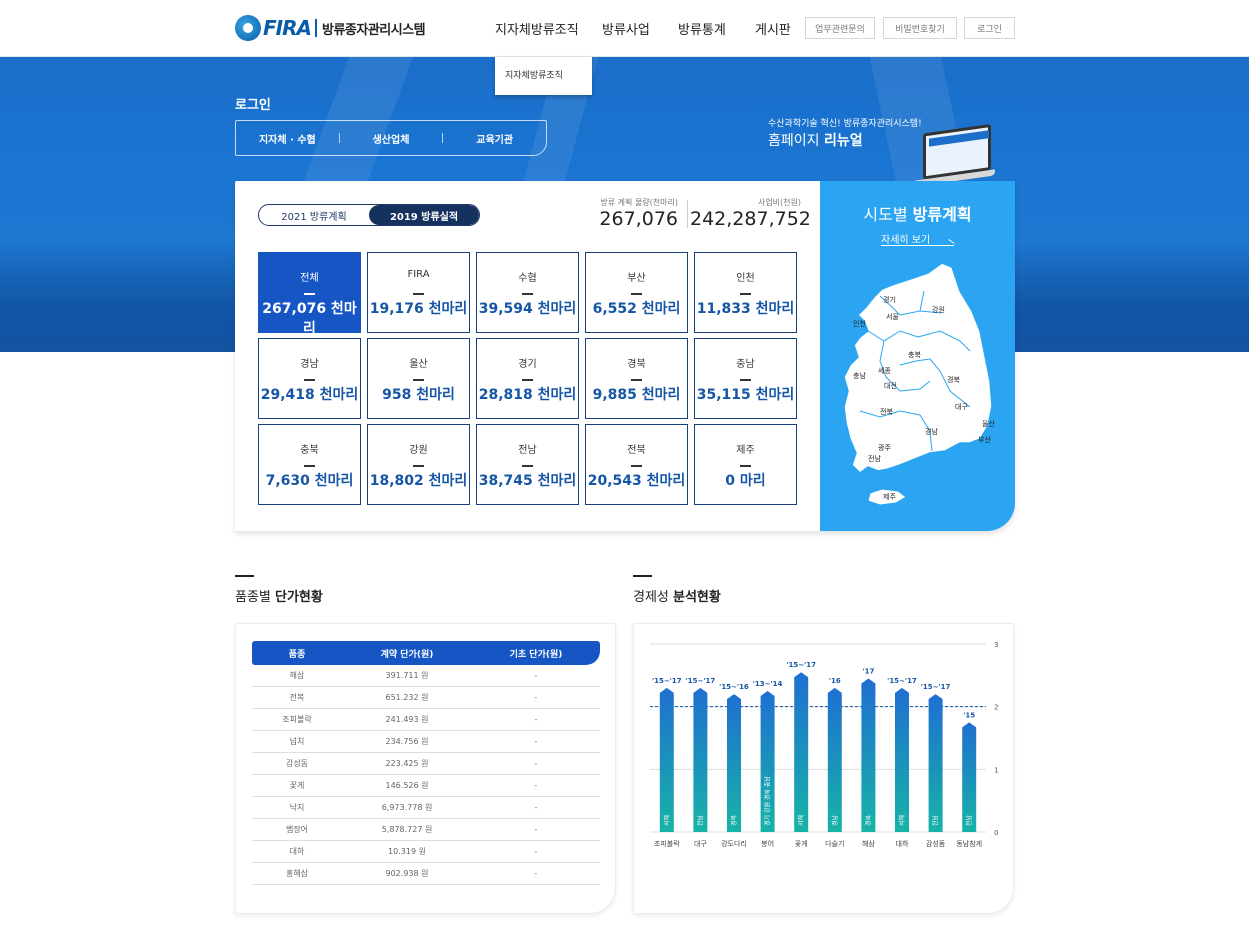 The image size is (1249, 932). I want to click on region-card-gyeongnam: 경남 29,418 천마리, so click(309, 378).